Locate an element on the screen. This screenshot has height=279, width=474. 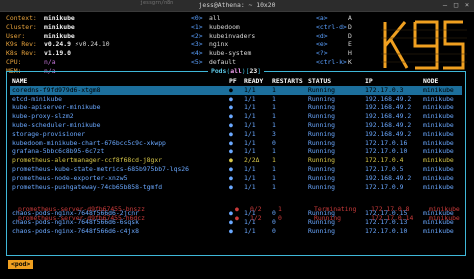
window-titlebar: jessgrn/n8n jess@Athena: ~ 10x20 – □ × is located at coordinates (237, 6).